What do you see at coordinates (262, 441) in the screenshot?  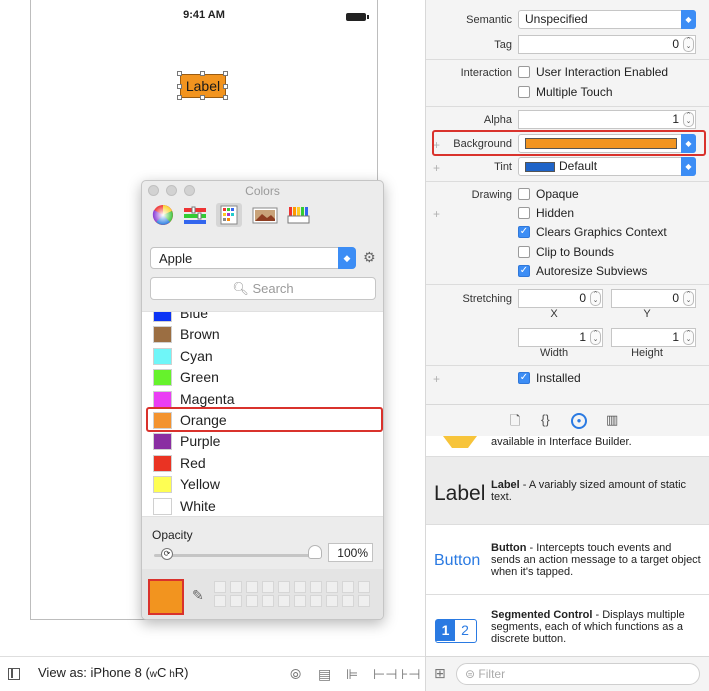 I see `color-list-item: Purple` at bounding box center [262, 441].